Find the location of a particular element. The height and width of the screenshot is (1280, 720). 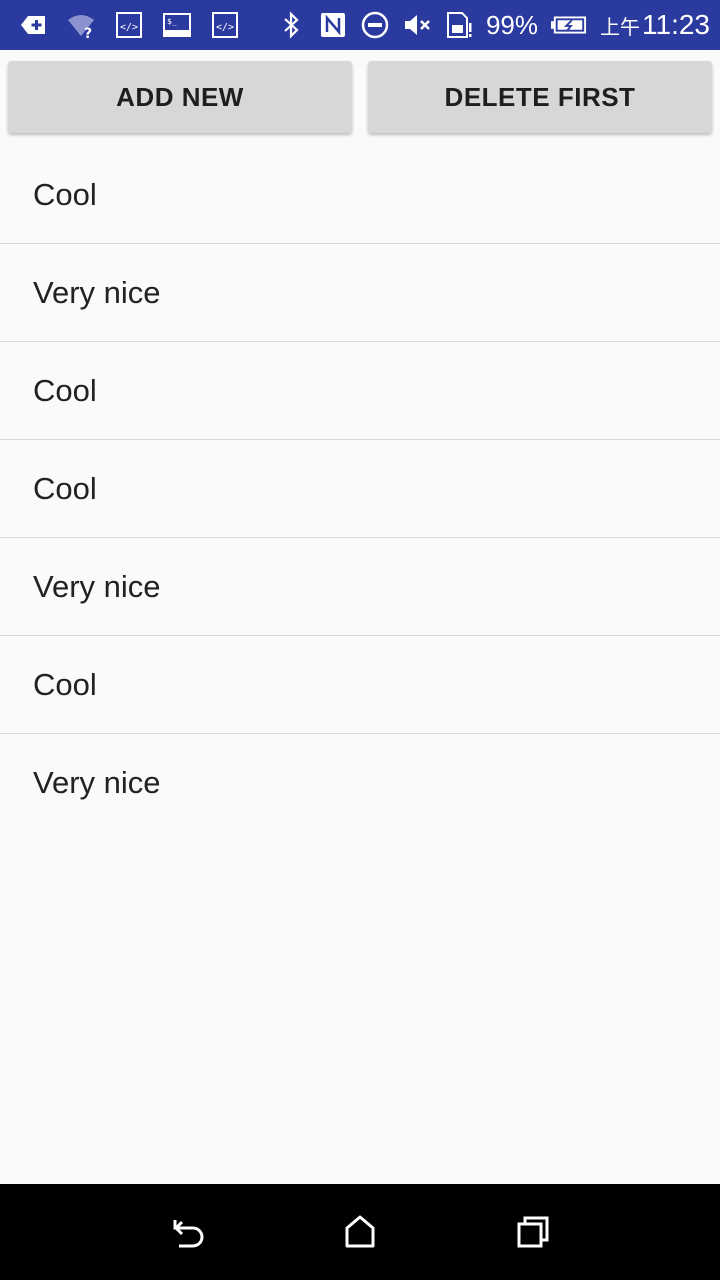

status-left-icons: ? </> $_ </> is located at coordinates (129, 25).